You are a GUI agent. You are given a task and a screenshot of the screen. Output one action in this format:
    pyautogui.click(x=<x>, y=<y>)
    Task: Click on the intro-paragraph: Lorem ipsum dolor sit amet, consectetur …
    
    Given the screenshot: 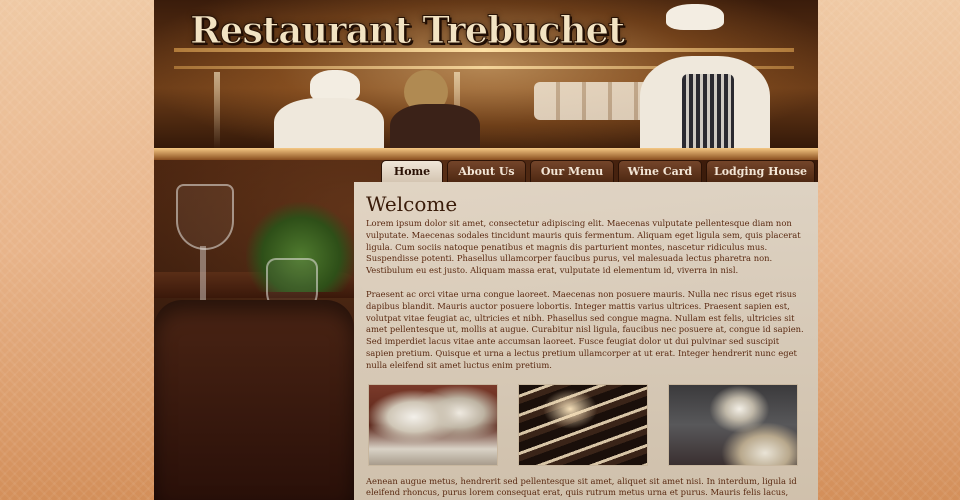 What is the action you would take?
    pyautogui.click(x=583, y=247)
    